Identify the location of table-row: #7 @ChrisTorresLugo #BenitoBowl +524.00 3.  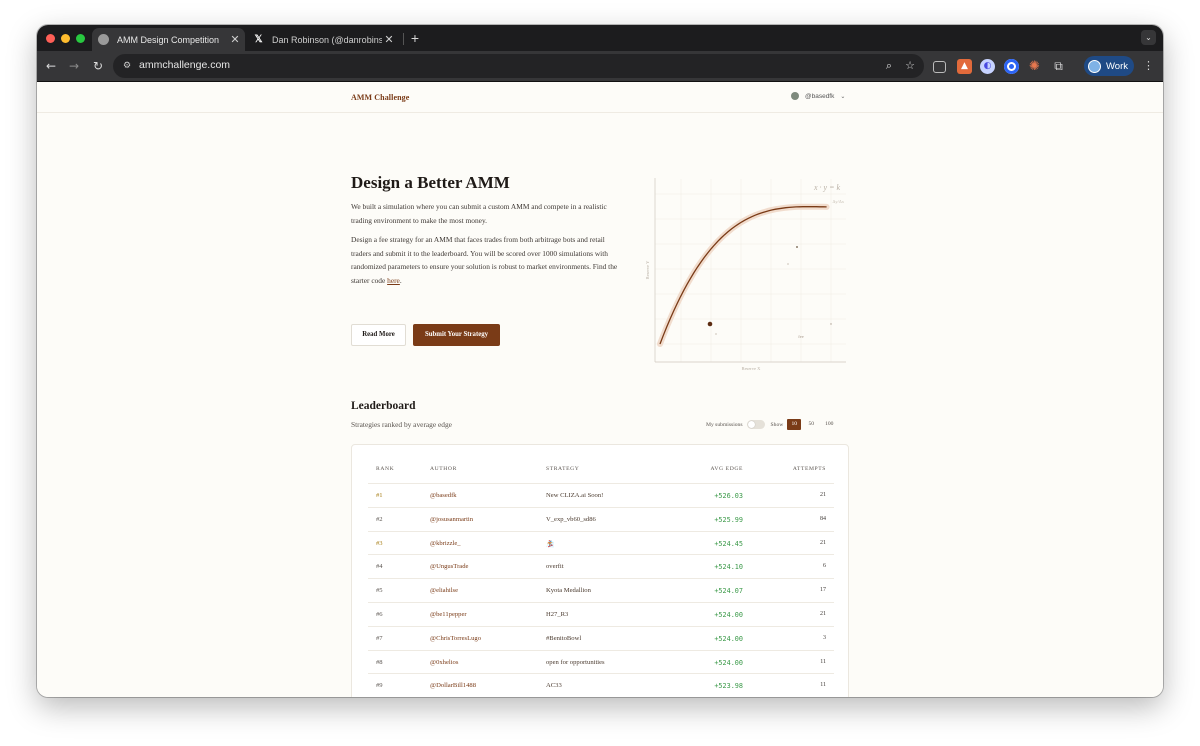
(601, 637).